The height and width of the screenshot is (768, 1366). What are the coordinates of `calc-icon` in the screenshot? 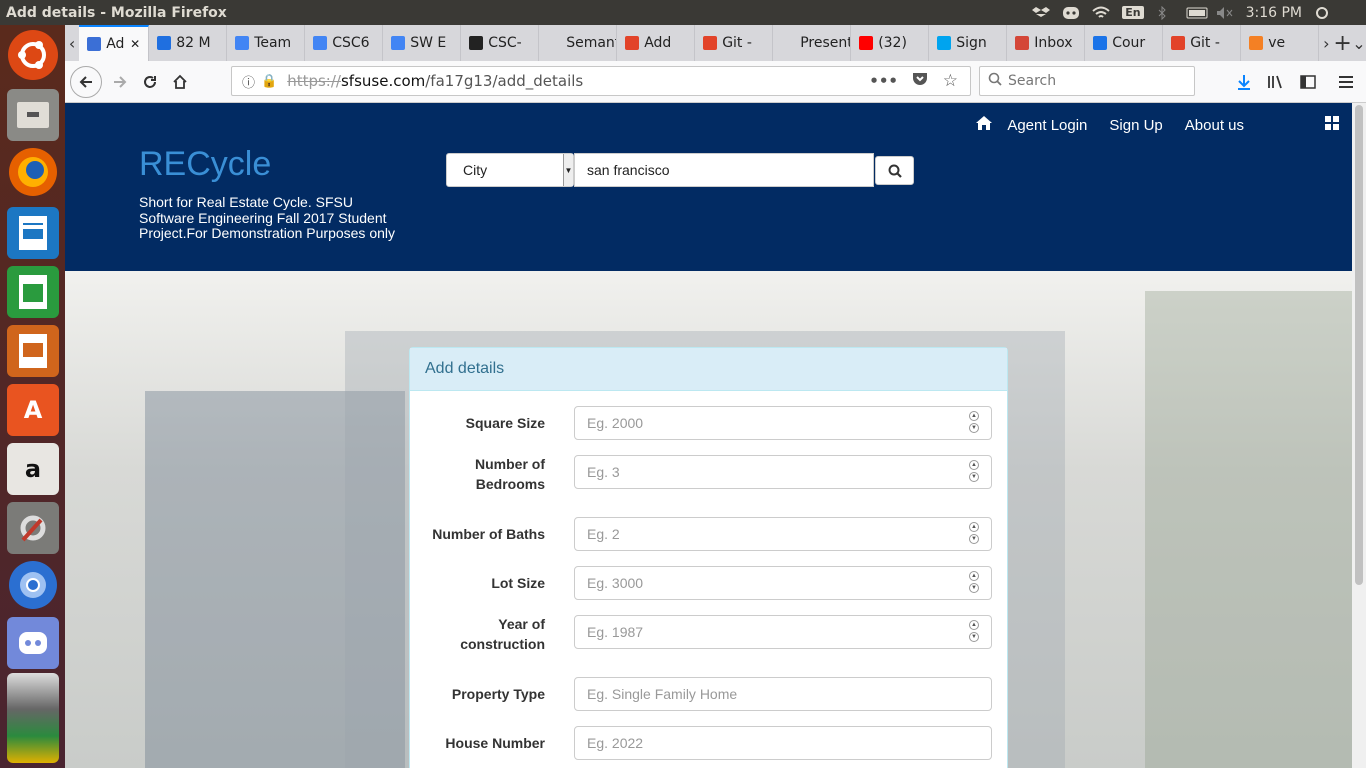 It's located at (33, 292).